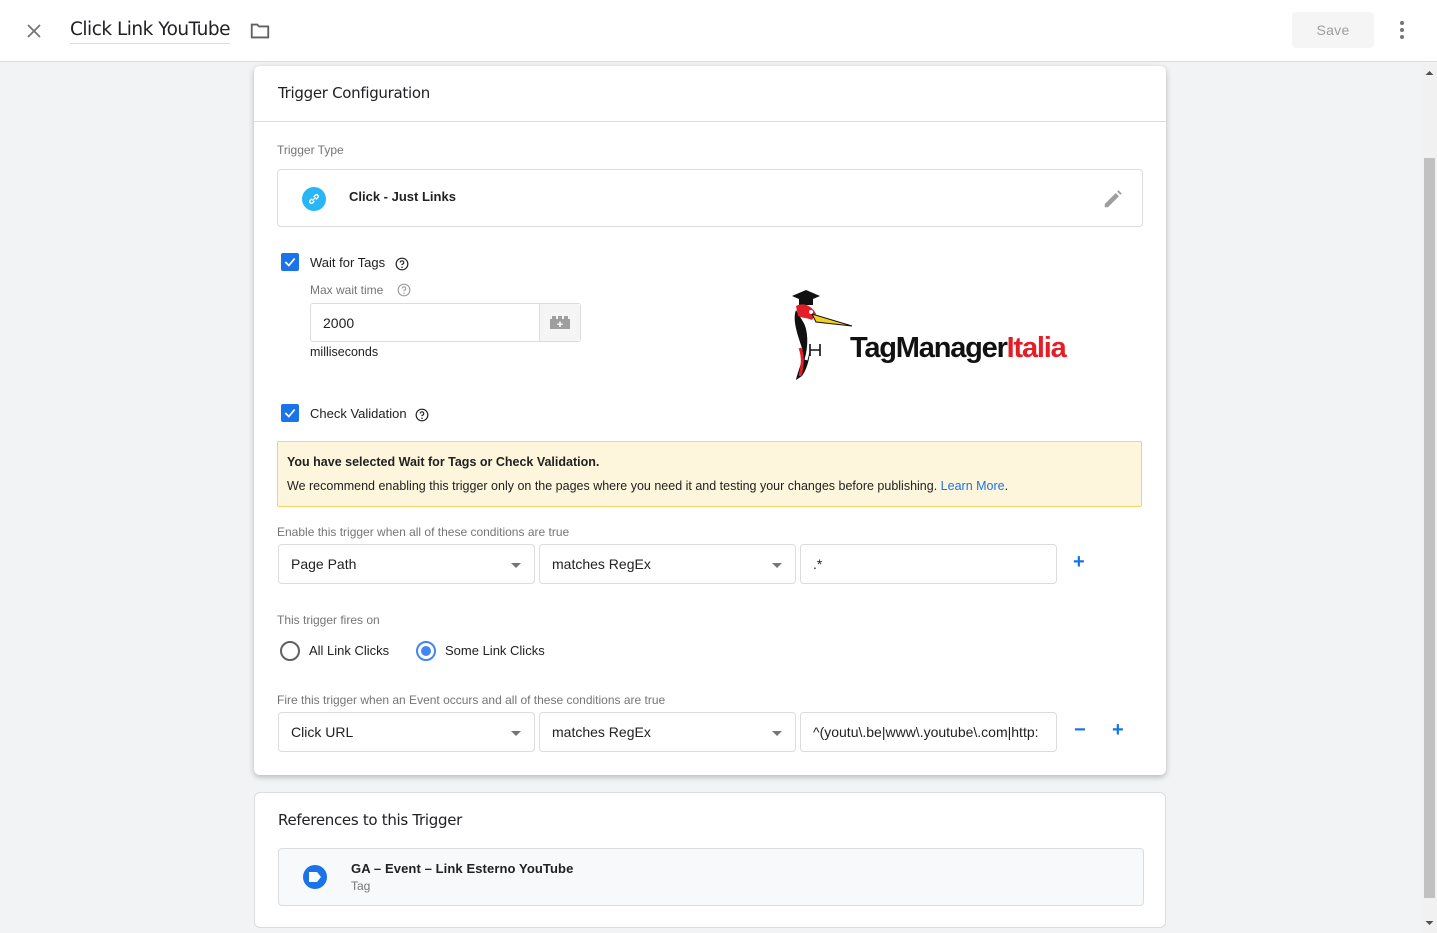  I want to click on some-link-clicks-radio, so click(426, 651).